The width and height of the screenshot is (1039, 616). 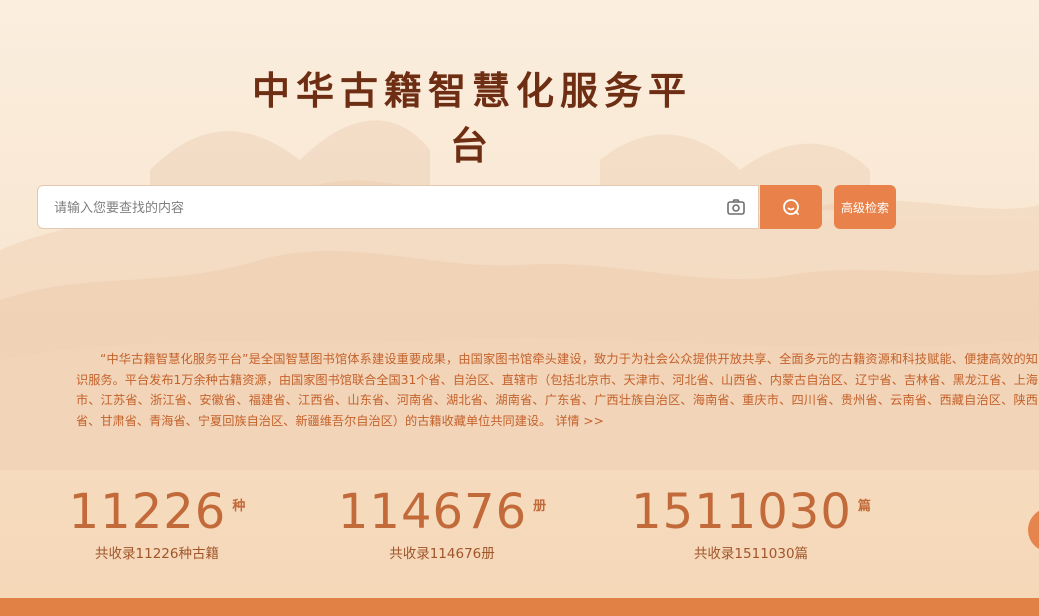 I want to click on search-input, so click(x=374, y=208).